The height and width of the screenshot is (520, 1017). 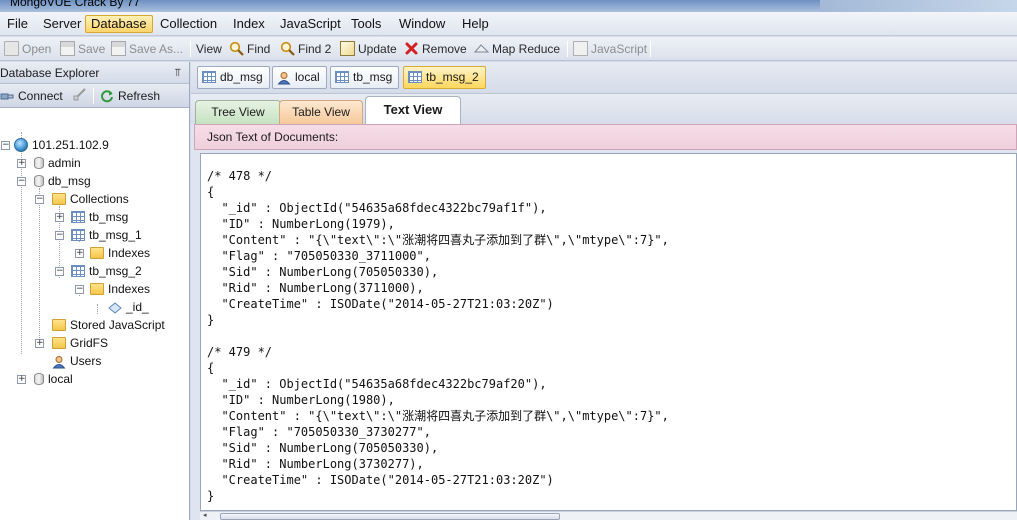 I want to click on horizontal-scrollbar: ◂, so click(x=608, y=515).